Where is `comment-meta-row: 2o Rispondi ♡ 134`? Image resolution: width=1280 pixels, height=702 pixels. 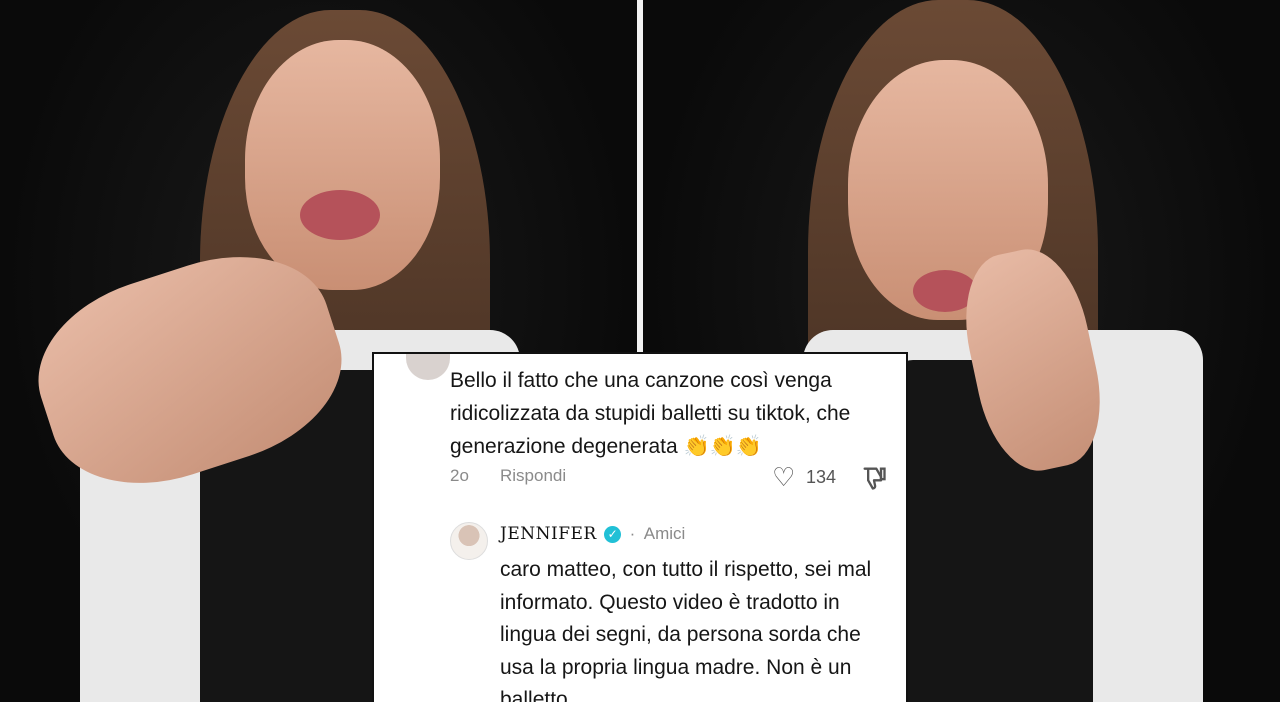 comment-meta-row: 2o Rispondi ♡ 134 is located at coordinates (670, 478).